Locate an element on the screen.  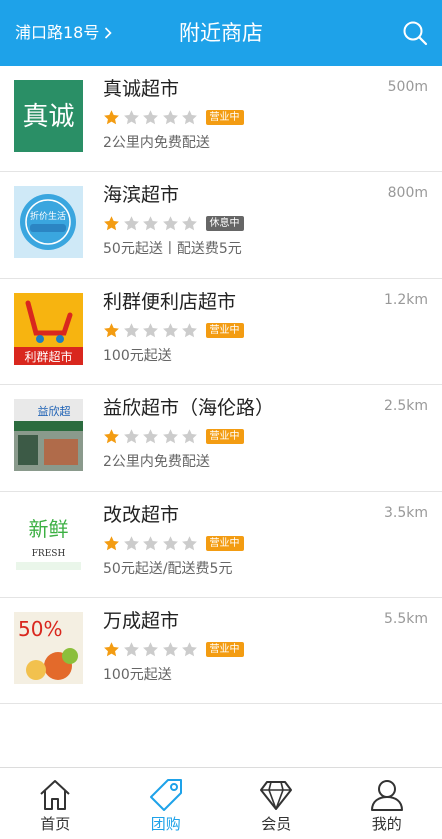
store-logo: 折价生活 is located at coordinates (48, 222).